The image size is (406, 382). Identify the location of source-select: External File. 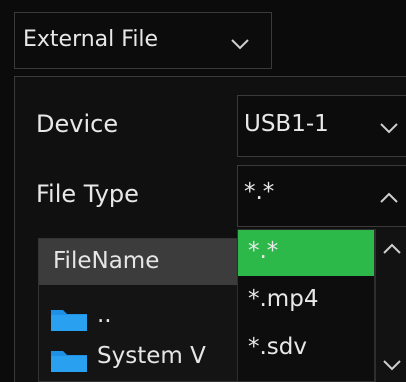
(143, 40).